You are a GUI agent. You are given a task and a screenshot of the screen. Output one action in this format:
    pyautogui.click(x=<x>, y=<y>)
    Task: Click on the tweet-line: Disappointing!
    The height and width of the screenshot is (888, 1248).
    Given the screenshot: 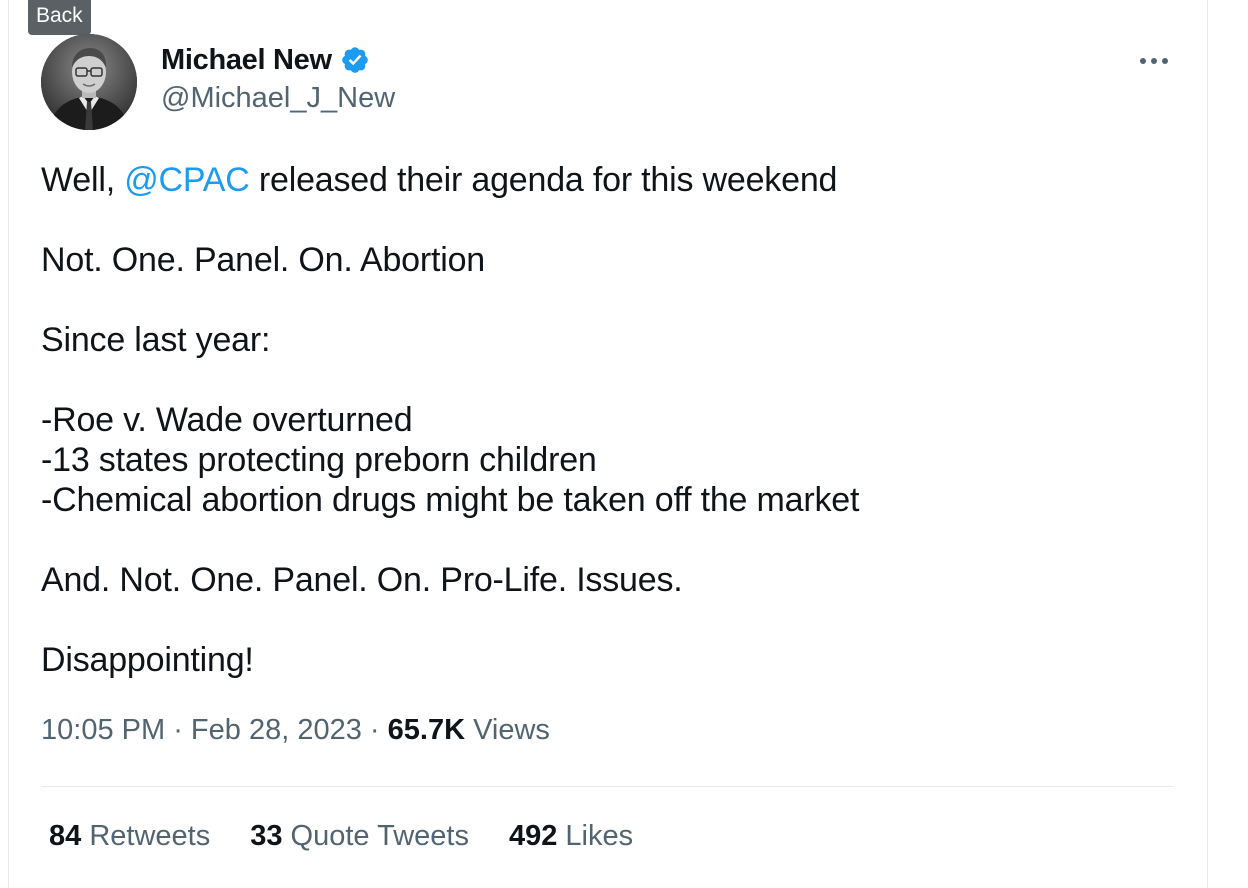 What is the action you would take?
    pyautogui.click(x=147, y=660)
    